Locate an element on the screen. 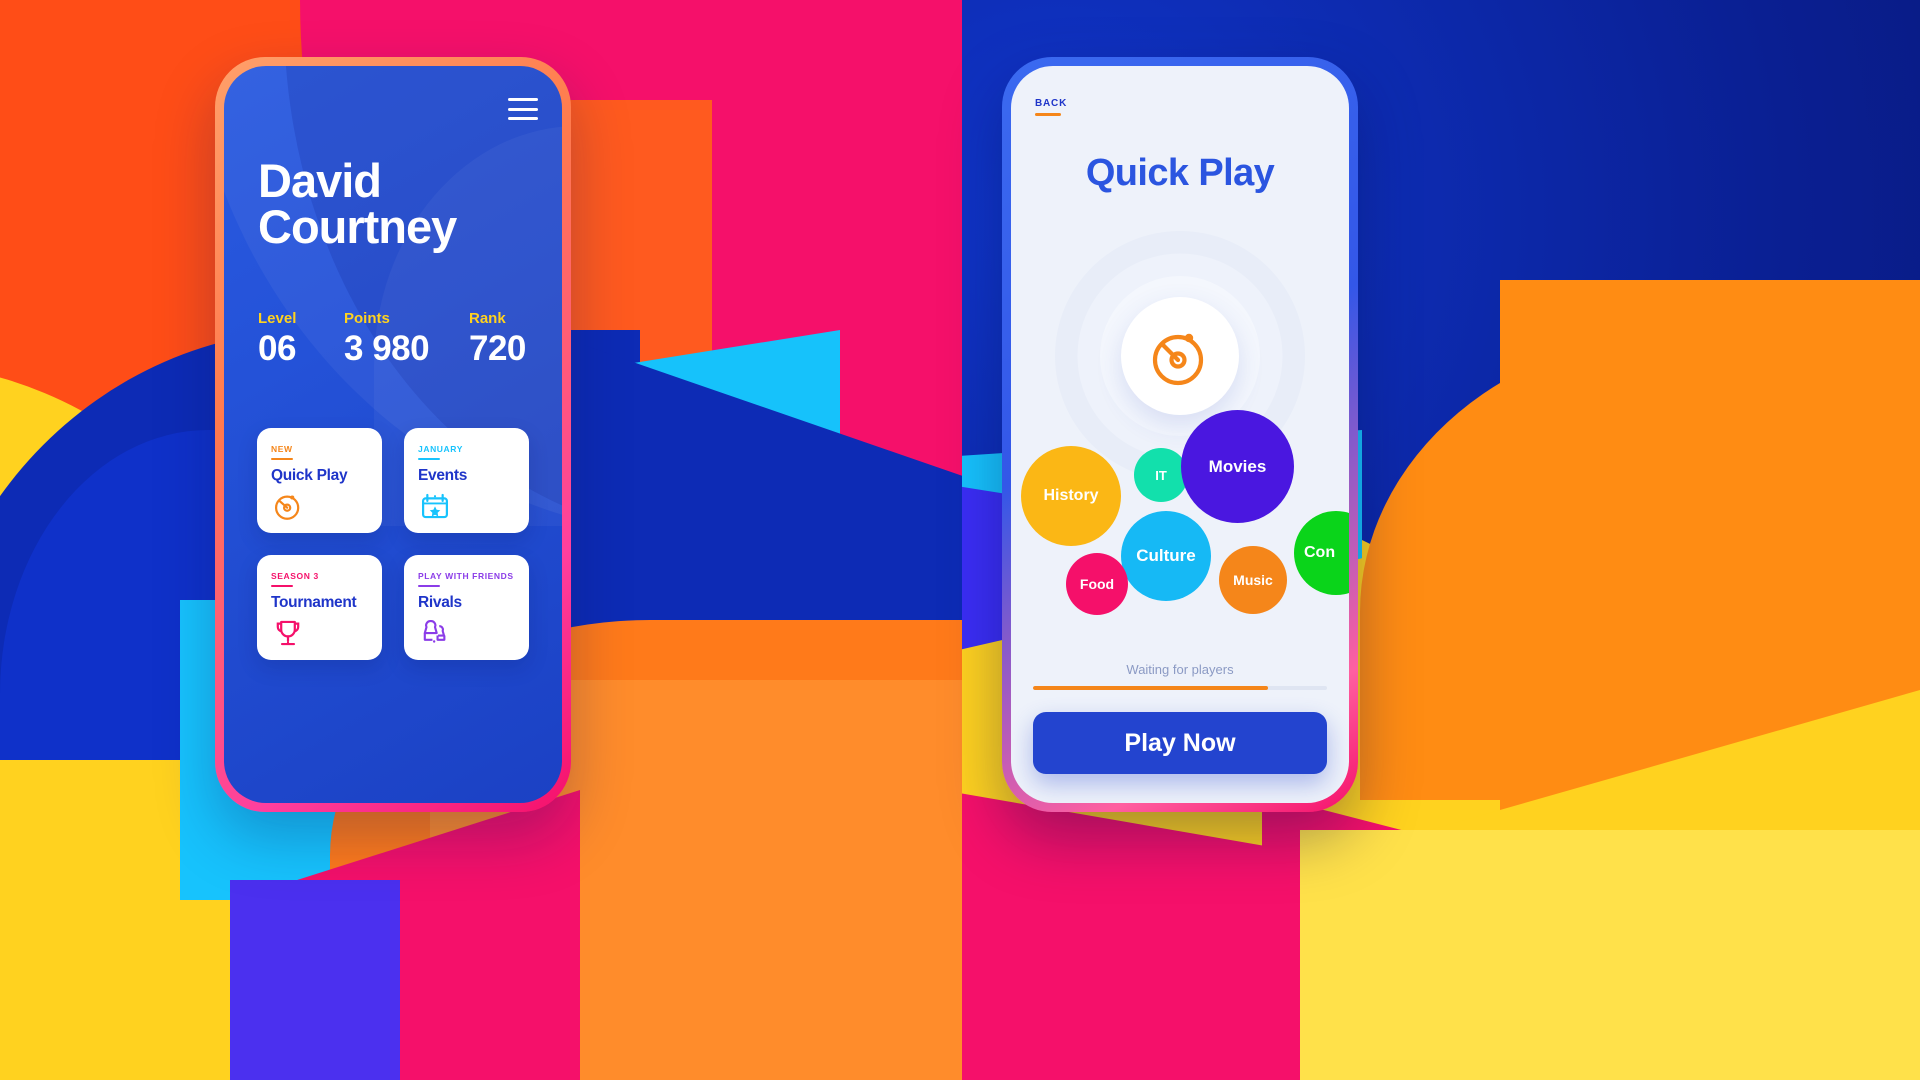 This screenshot has width=1920, height=1080. bubble-label: Con is located at coordinates (1320, 552).